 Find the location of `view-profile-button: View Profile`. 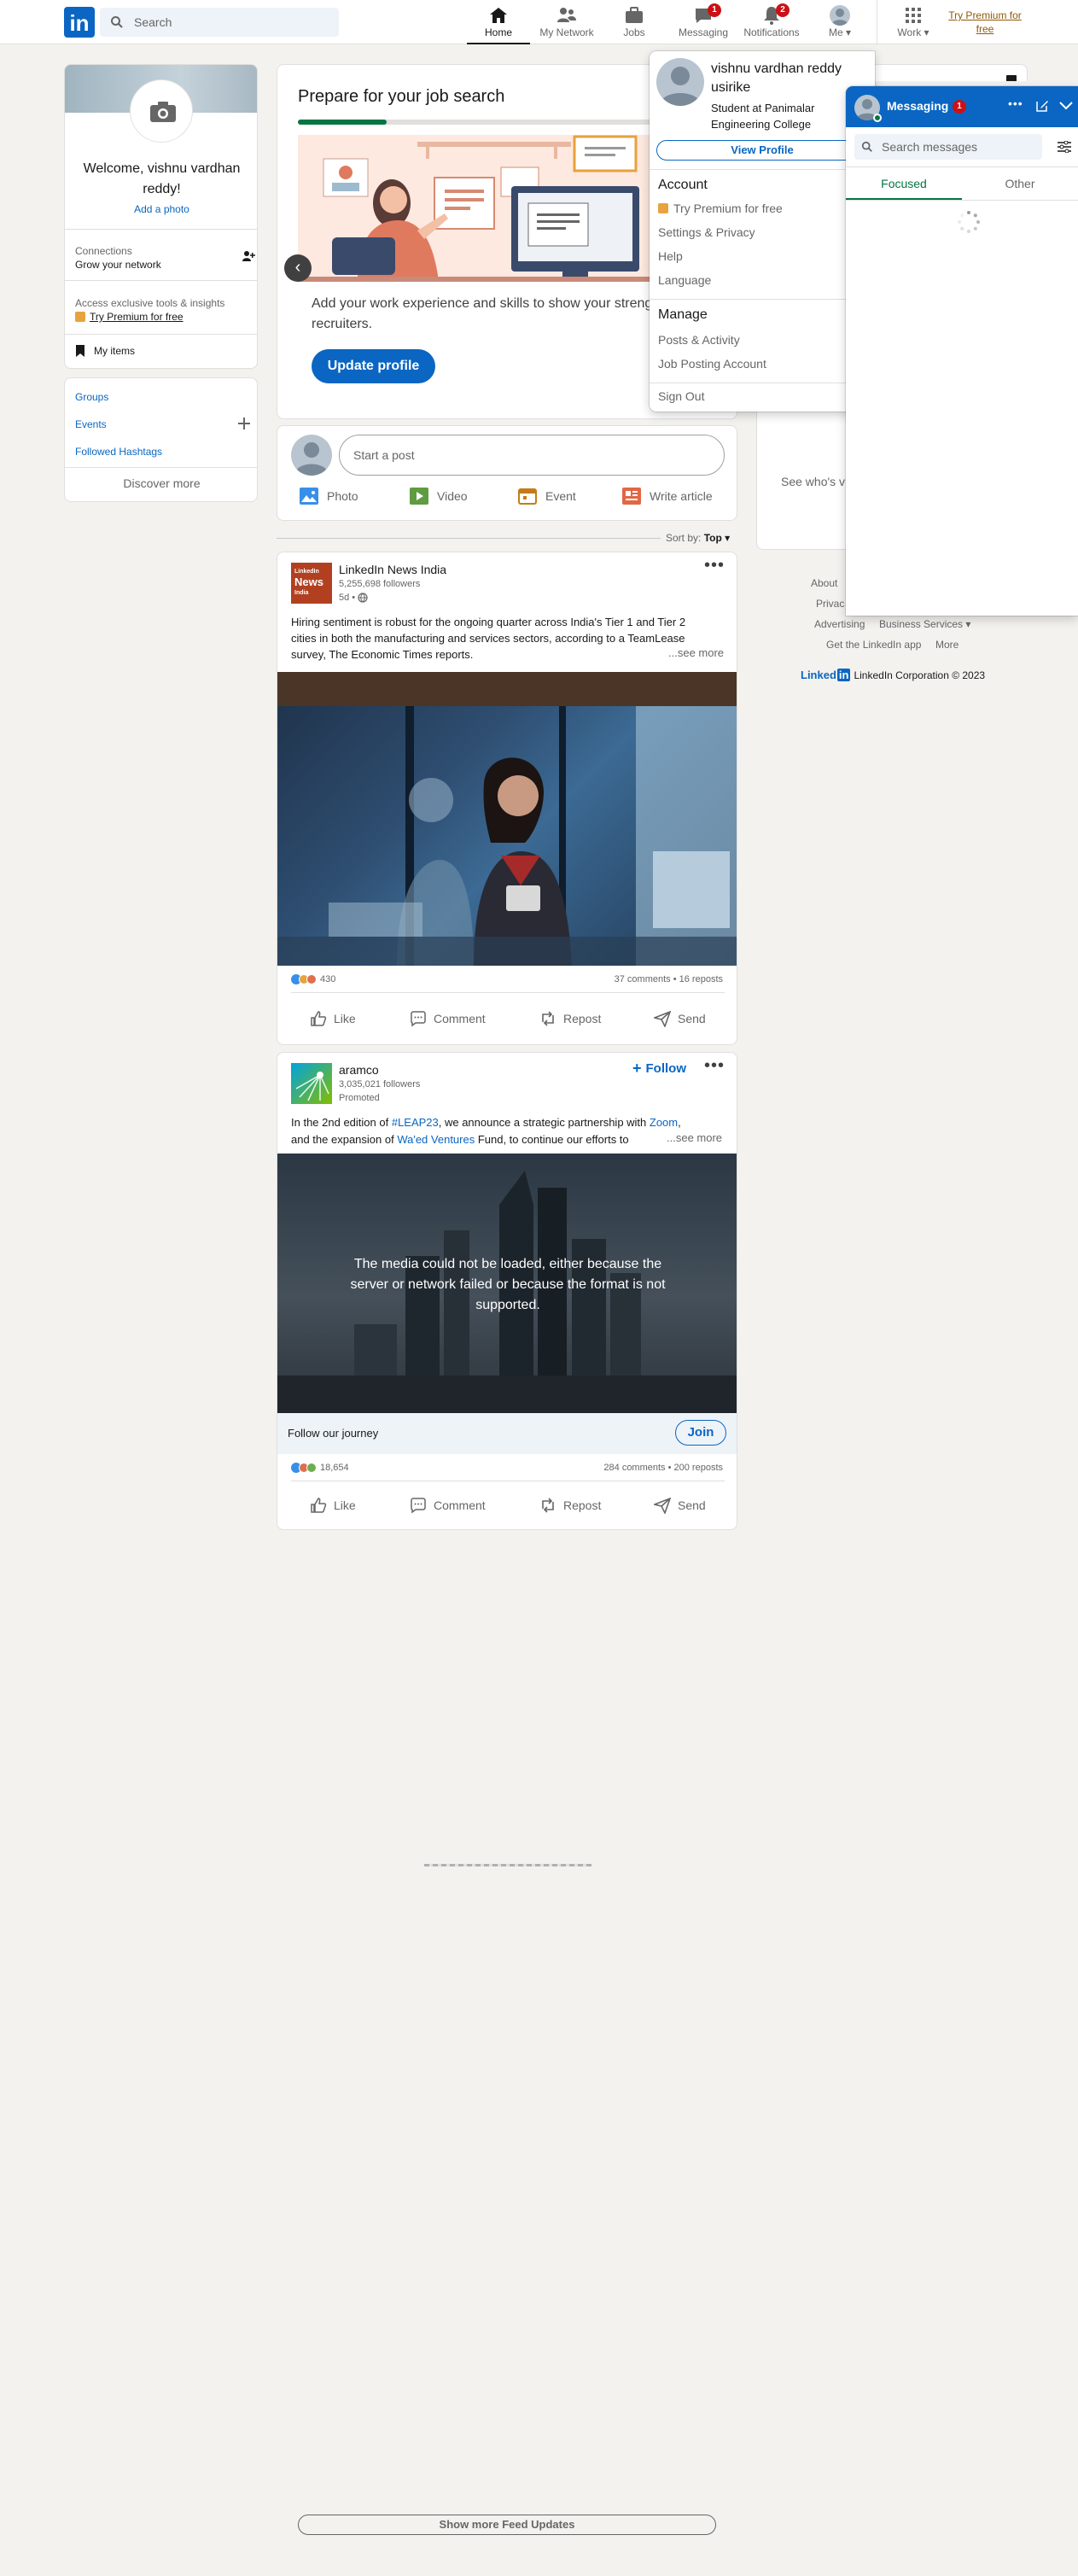

view-profile-button: View Profile is located at coordinates (762, 150).